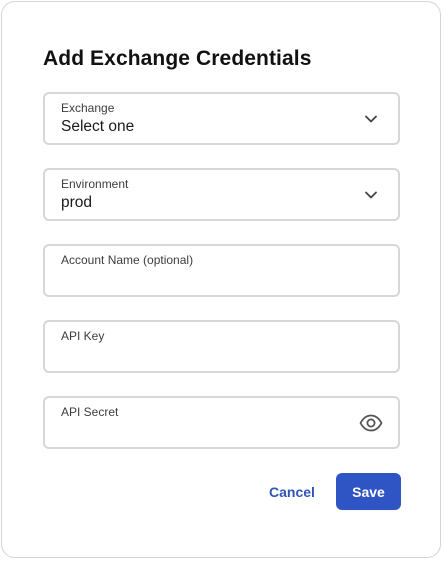 This screenshot has width=444, height=561. I want to click on exchange-value: Select one, so click(98, 126).